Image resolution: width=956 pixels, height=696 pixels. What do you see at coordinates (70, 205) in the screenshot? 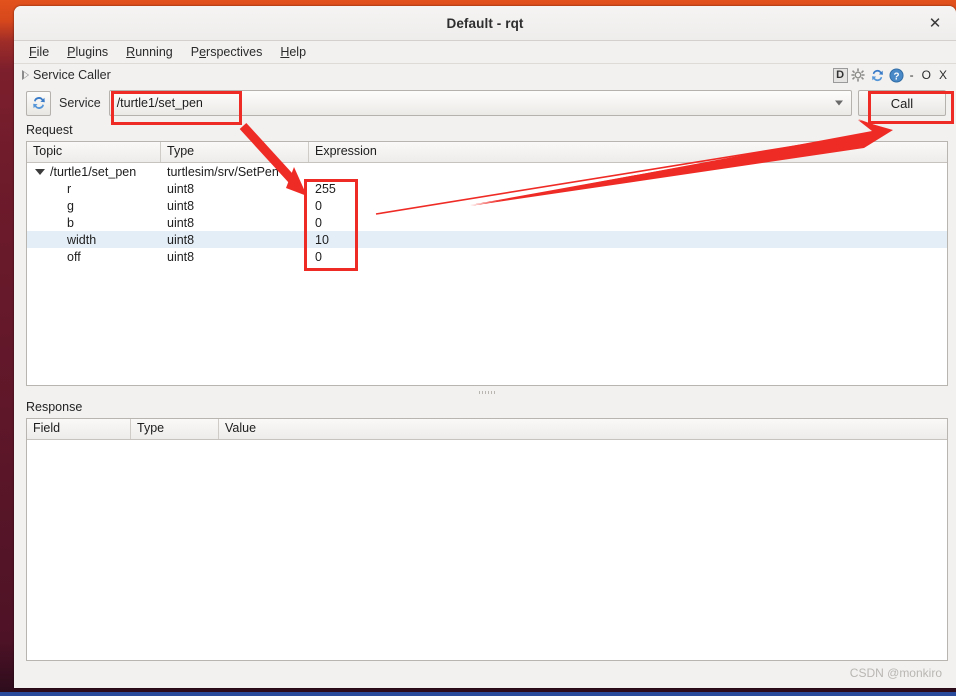
I see `cell-topic-label: g` at bounding box center [70, 205].